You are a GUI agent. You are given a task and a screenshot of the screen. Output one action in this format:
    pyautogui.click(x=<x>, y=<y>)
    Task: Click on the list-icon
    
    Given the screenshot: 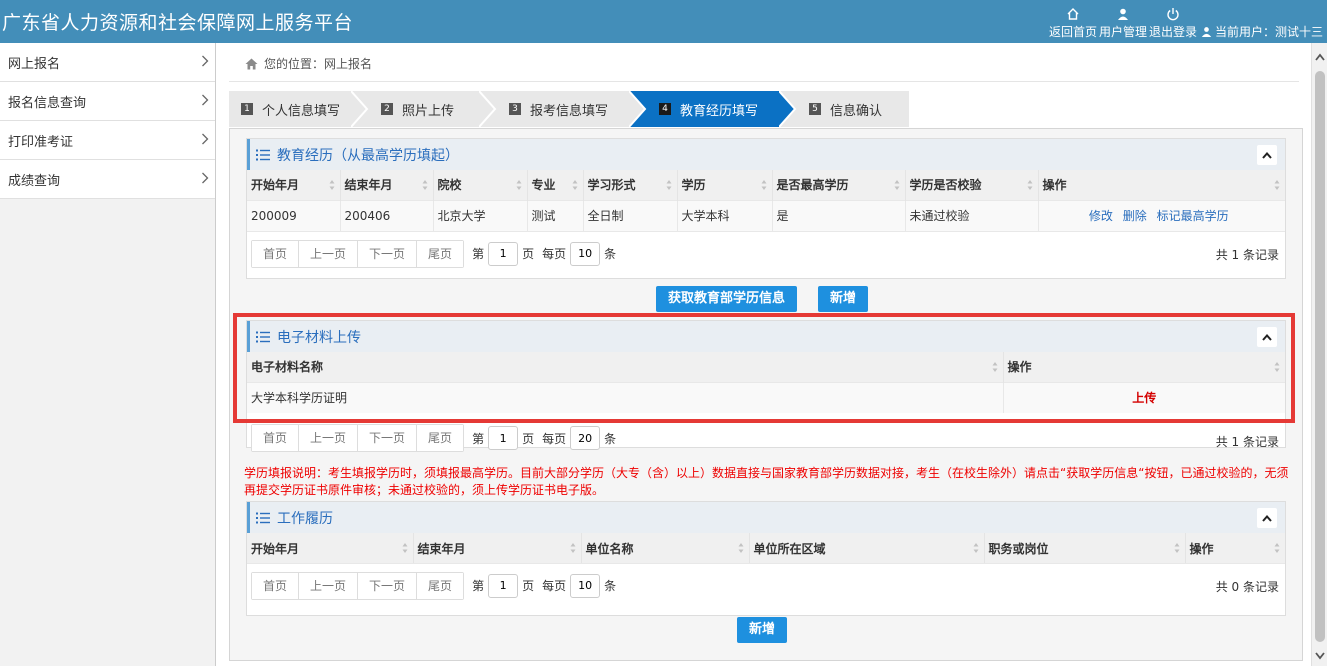 What is the action you would take?
    pyautogui.click(x=263, y=154)
    